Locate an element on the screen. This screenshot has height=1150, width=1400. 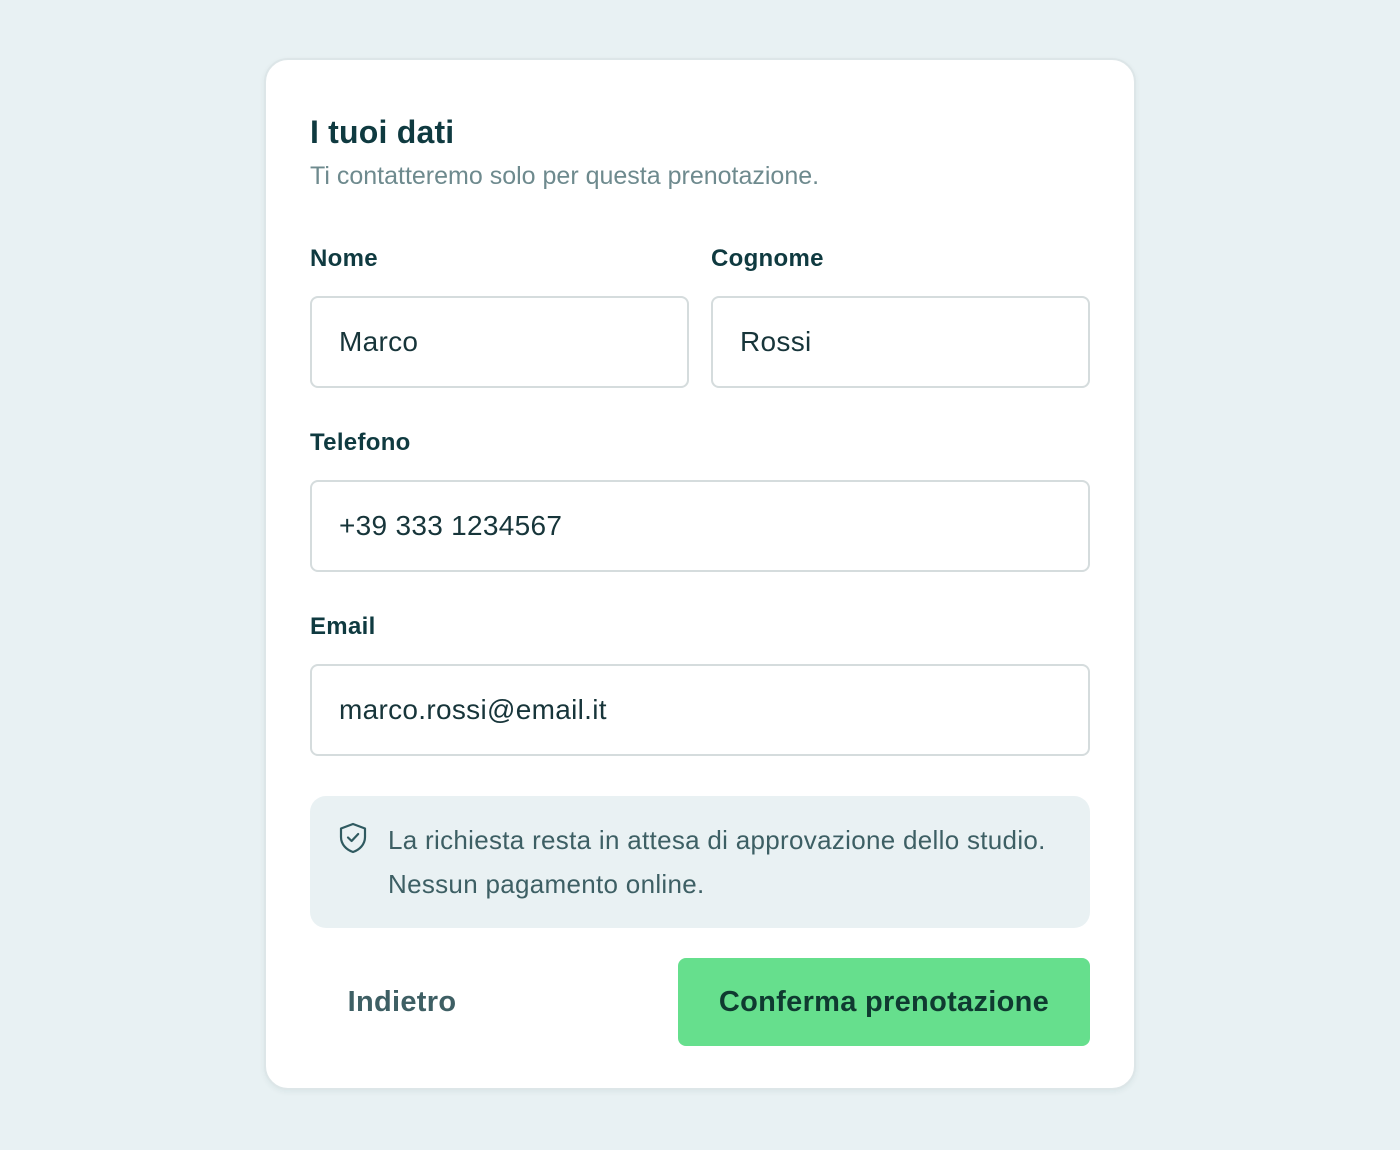
shield-check-icon is located at coordinates (353, 838).